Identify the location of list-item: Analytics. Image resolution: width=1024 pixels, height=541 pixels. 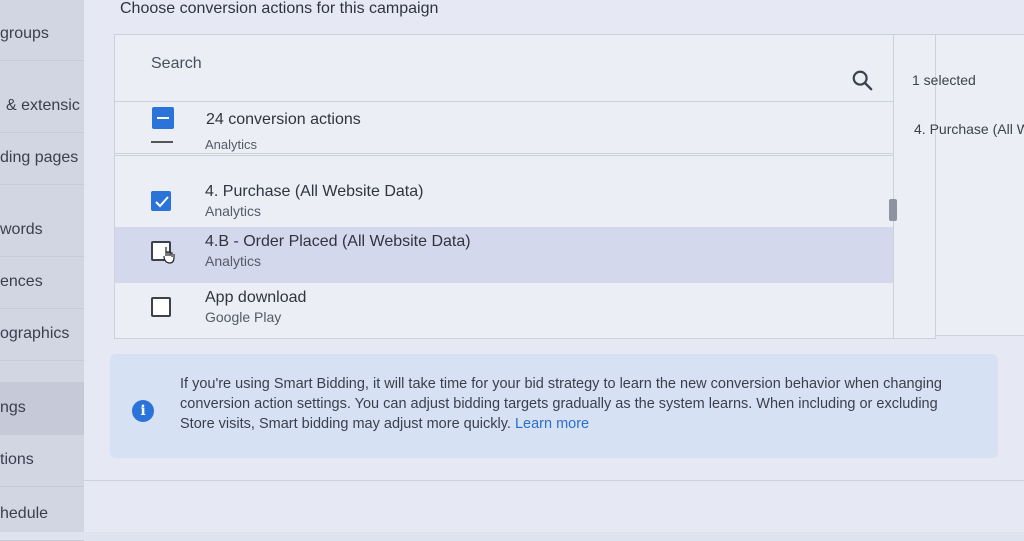
(504, 147).